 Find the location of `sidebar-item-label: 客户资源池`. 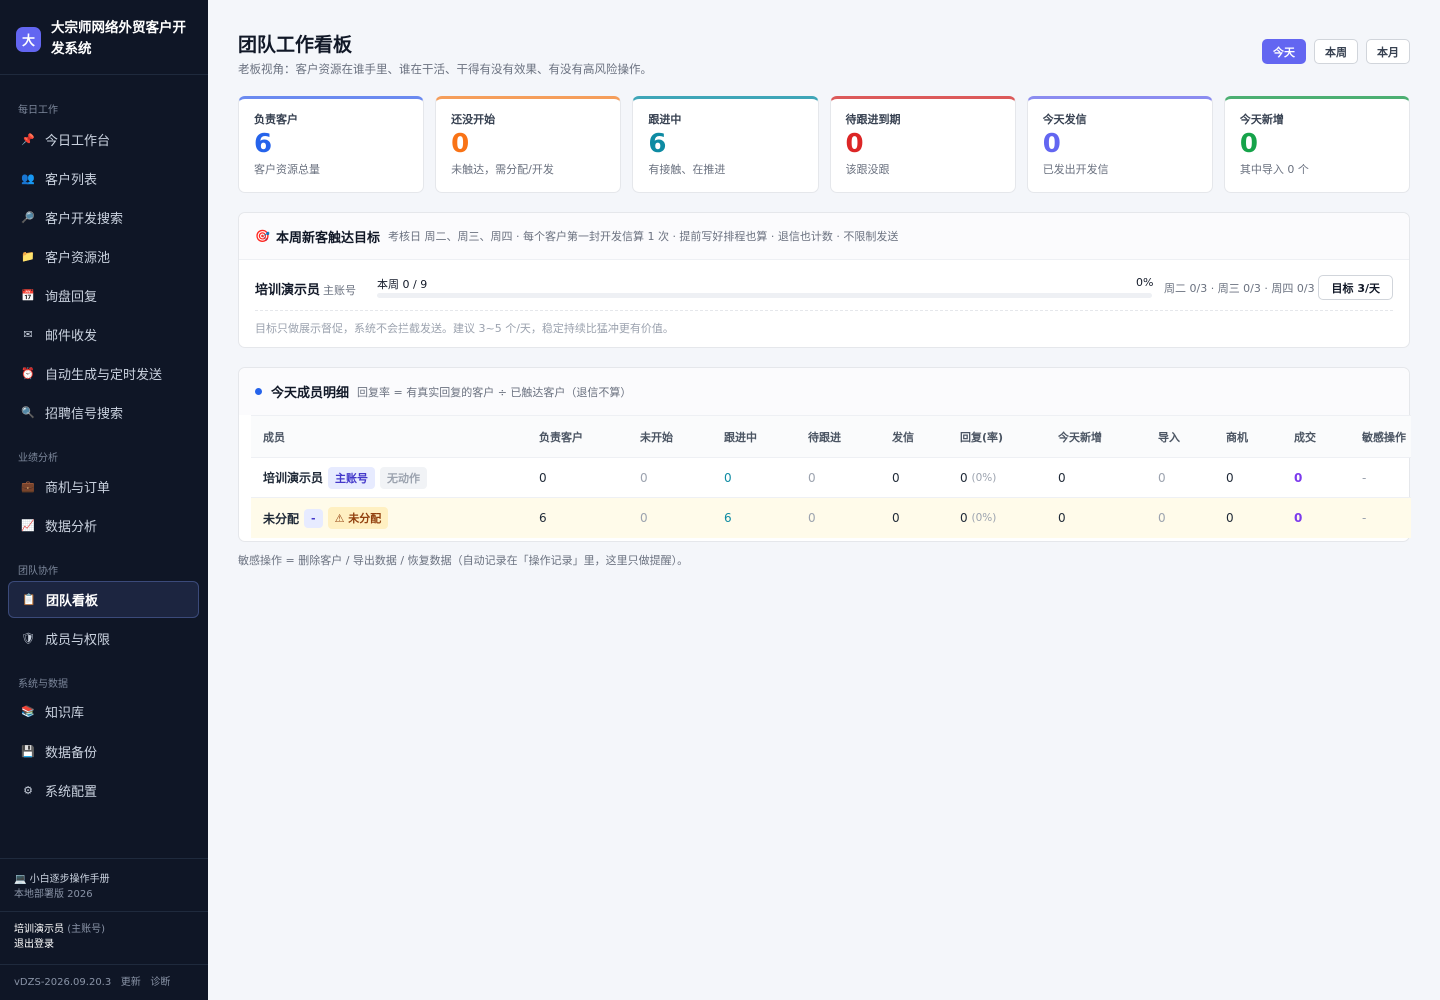

sidebar-item-label: 客户资源池 is located at coordinates (78, 258).